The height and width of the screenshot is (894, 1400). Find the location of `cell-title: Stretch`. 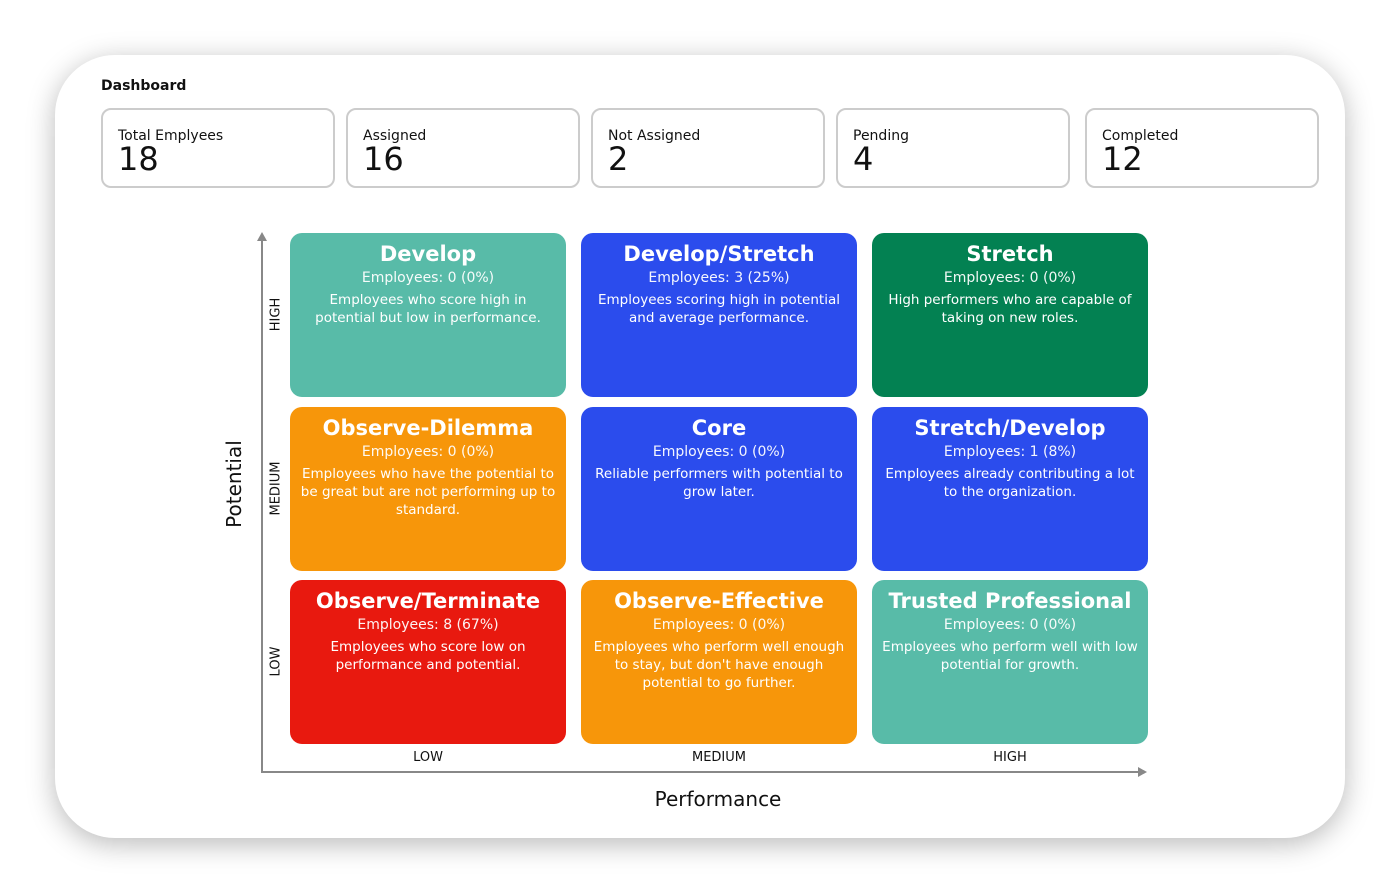

cell-title: Stretch is located at coordinates (1010, 254).